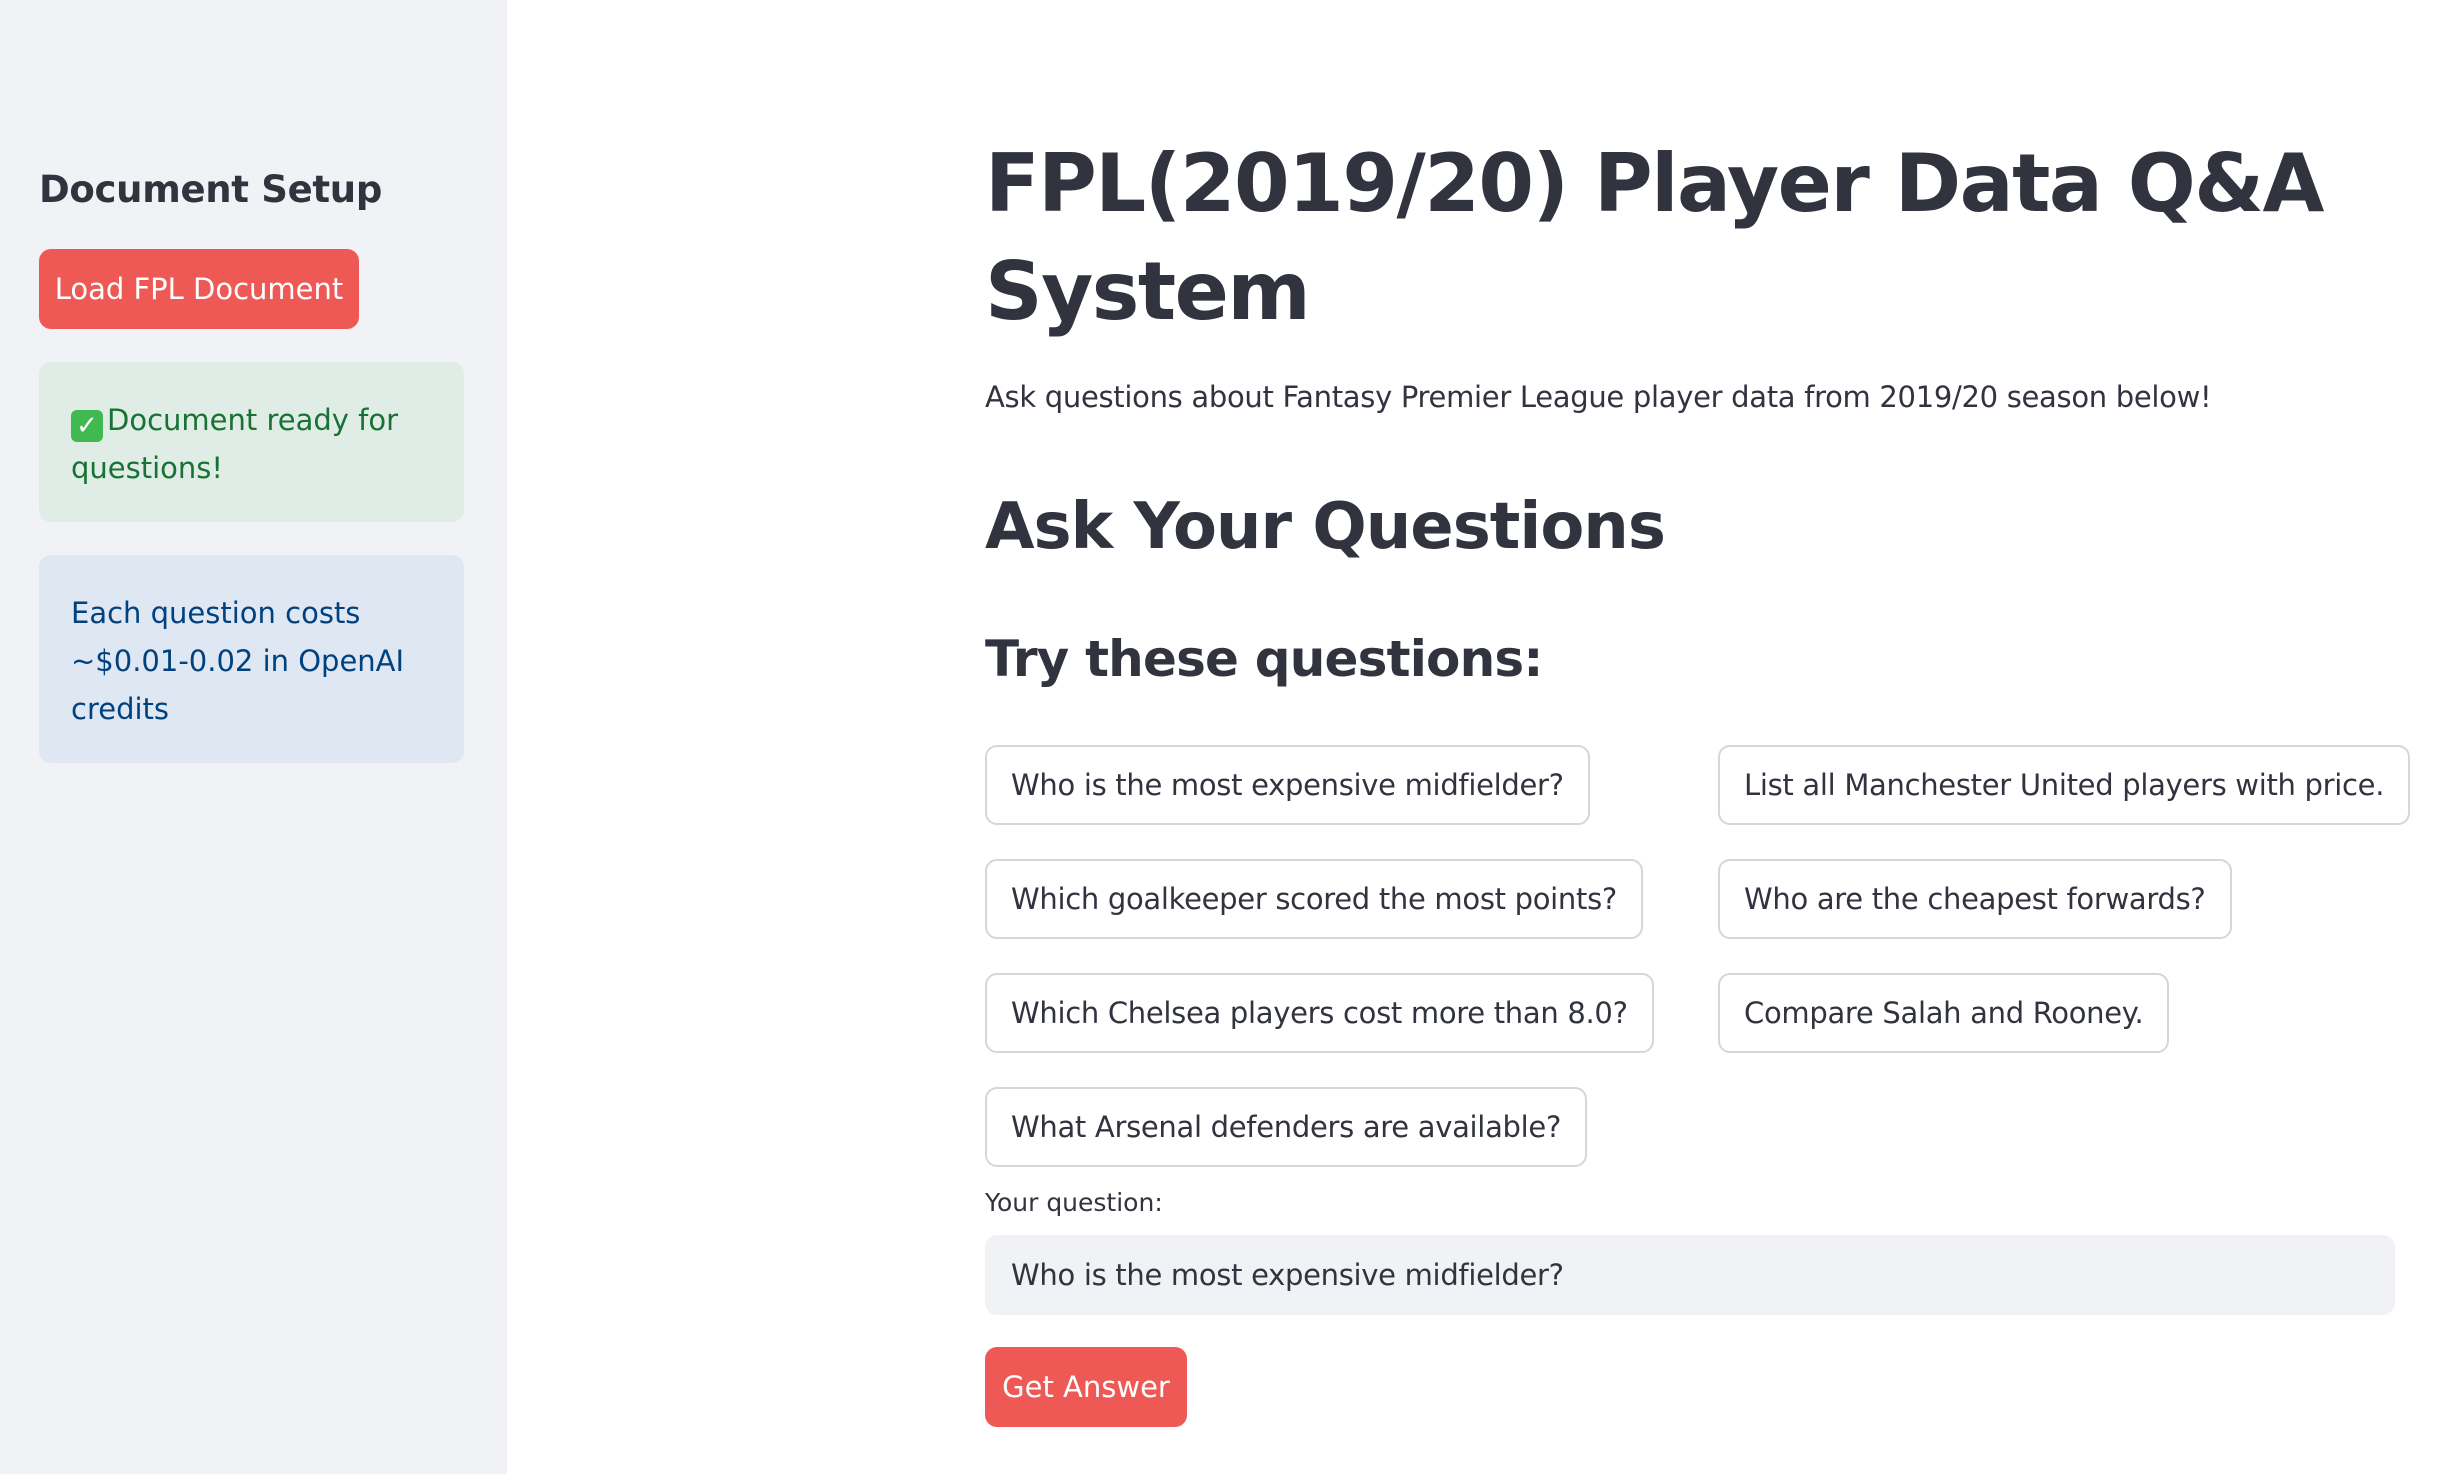 The height and width of the screenshot is (1474, 2454). Describe the element at coordinates (1314, 899) in the screenshot. I see `suggestion-button: Which goalkeeper scored the most points?` at that location.